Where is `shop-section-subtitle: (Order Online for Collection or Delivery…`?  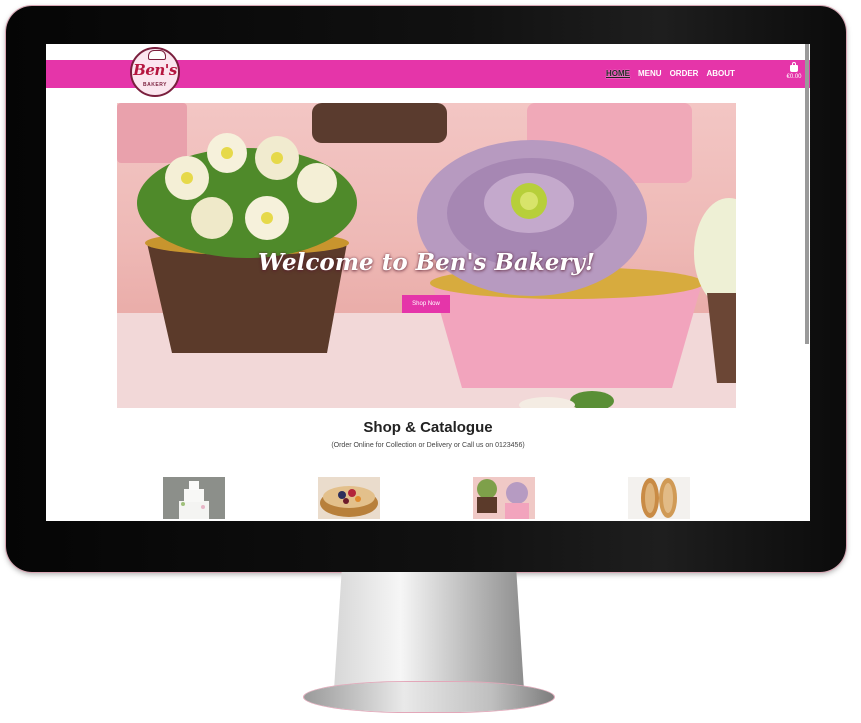
shop-section-subtitle: (Order Online for Collection or Delivery… is located at coordinates (428, 445).